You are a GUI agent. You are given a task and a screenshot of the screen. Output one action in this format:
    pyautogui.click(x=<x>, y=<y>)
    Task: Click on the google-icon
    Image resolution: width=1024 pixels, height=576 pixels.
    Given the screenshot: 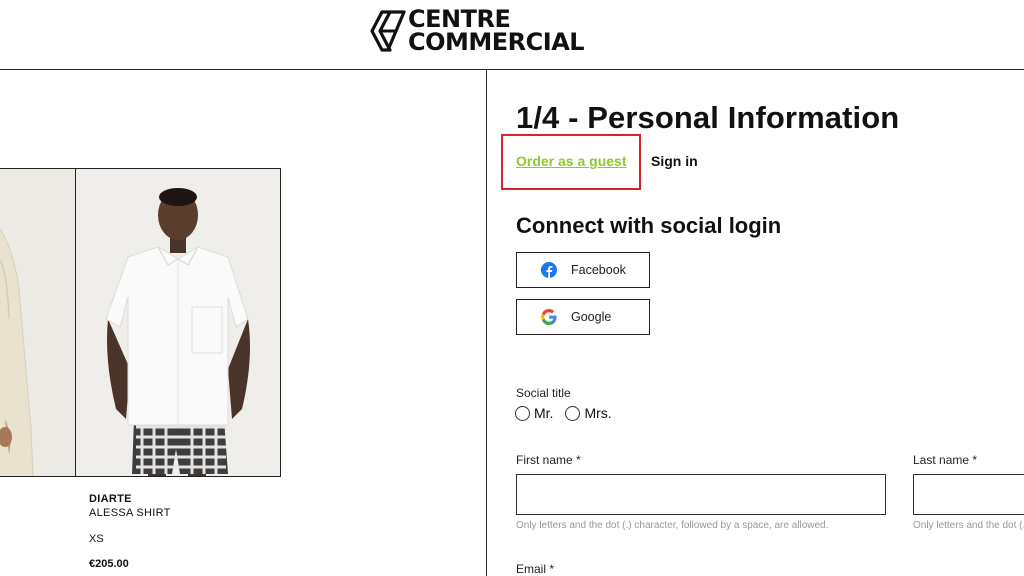 What is the action you would take?
    pyautogui.click(x=549, y=317)
    